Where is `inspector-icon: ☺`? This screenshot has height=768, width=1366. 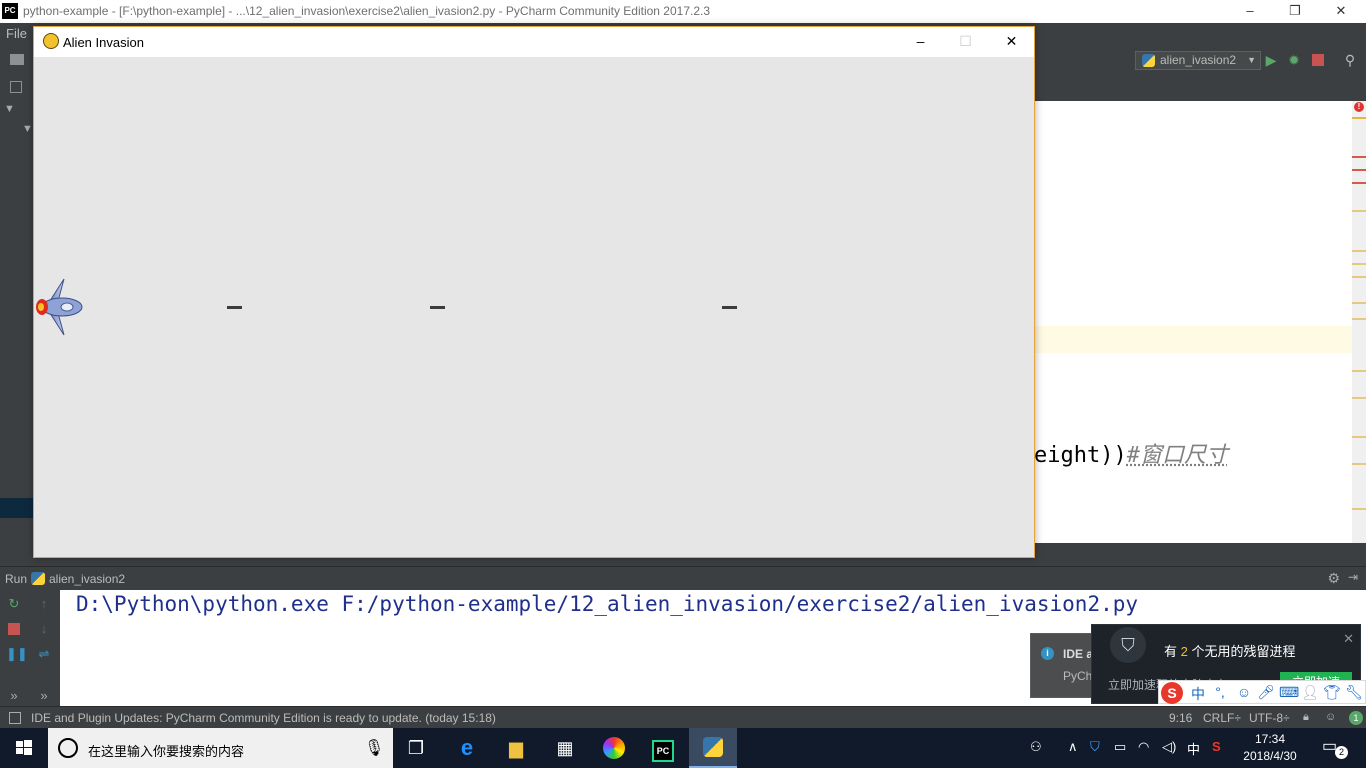 inspector-icon: ☺ is located at coordinates (1330, 717).